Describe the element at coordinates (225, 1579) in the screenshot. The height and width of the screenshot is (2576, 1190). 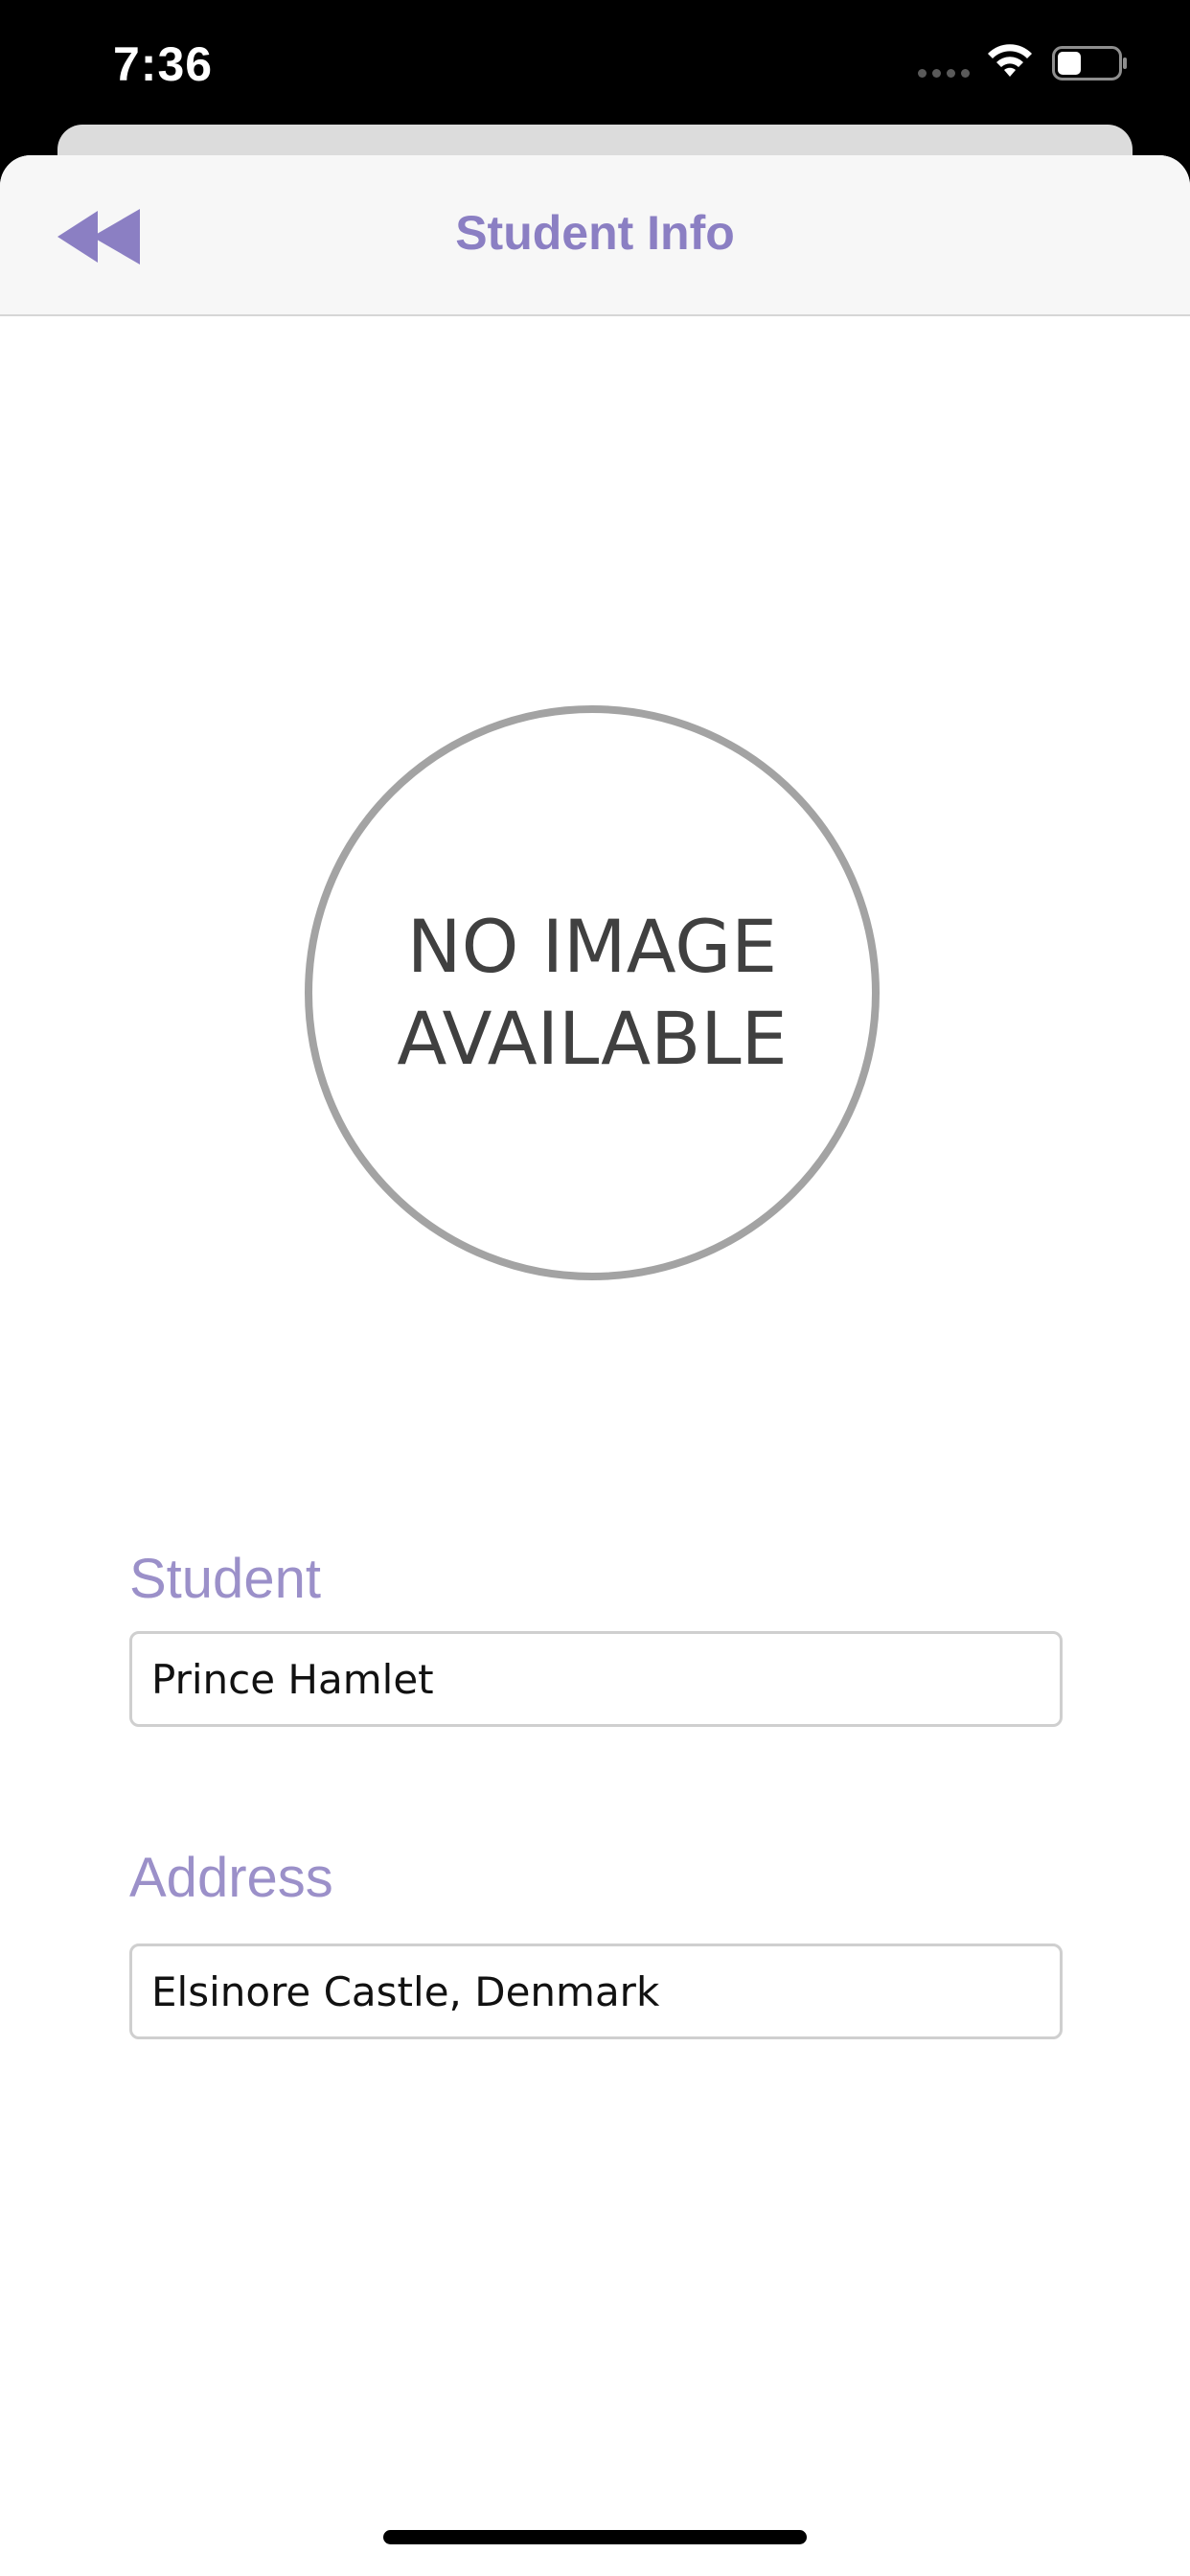
I see `student-label: Student` at that location.